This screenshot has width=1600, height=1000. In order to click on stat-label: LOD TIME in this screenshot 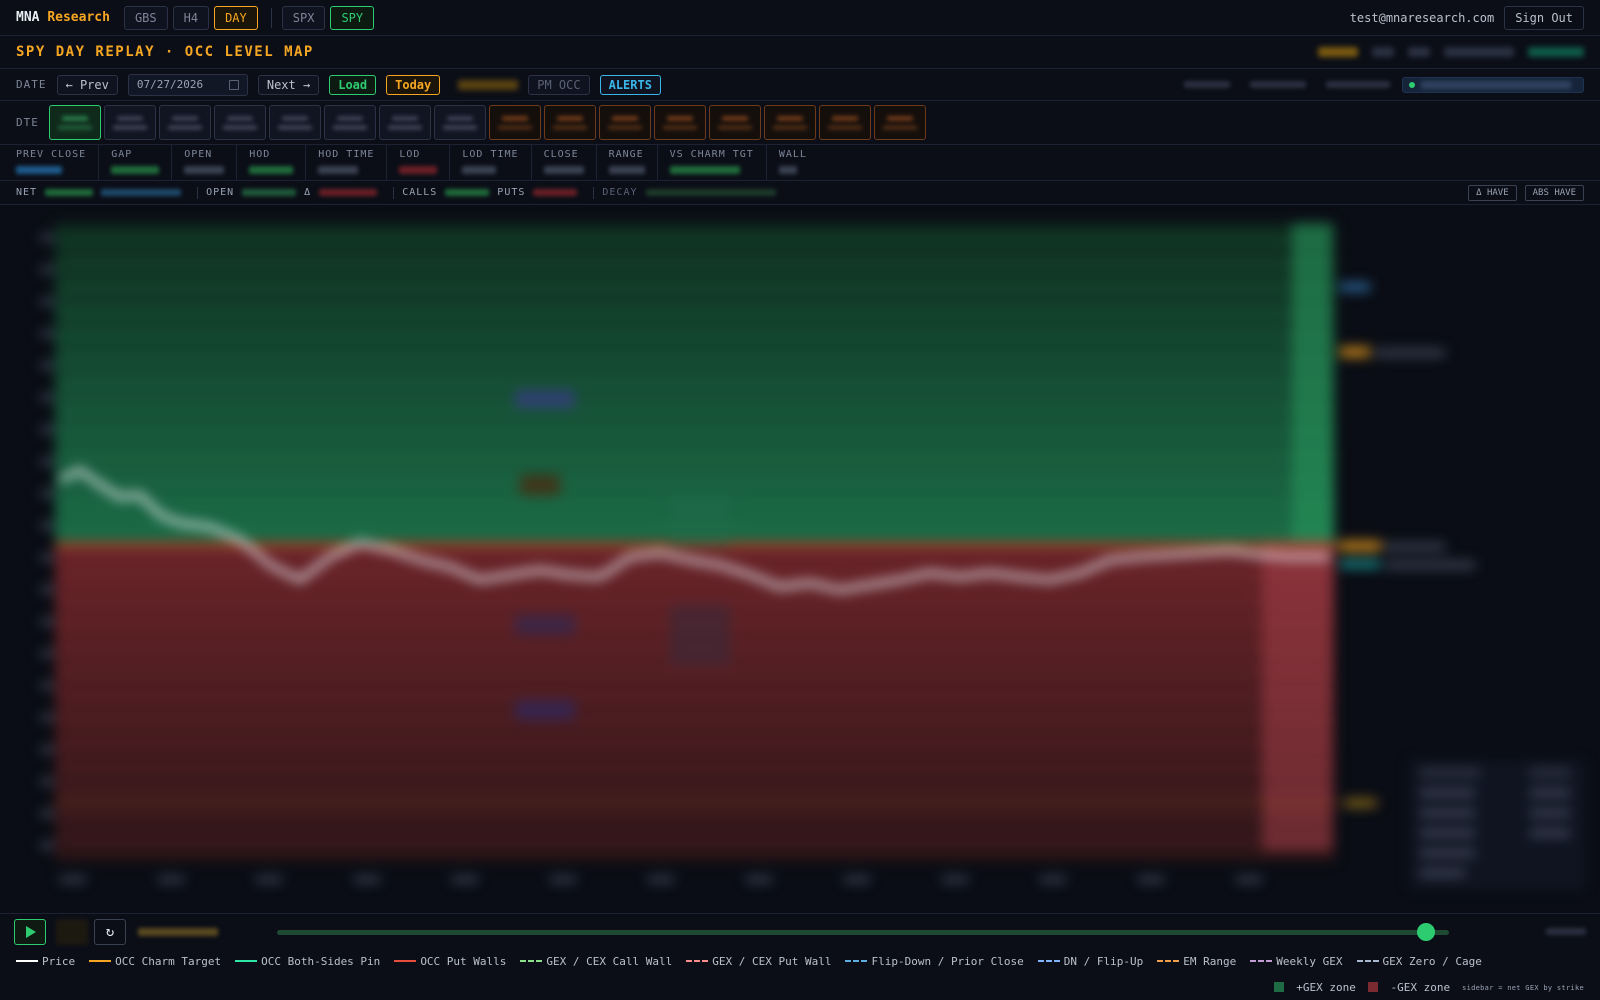, I will do `click(490, 154)`.